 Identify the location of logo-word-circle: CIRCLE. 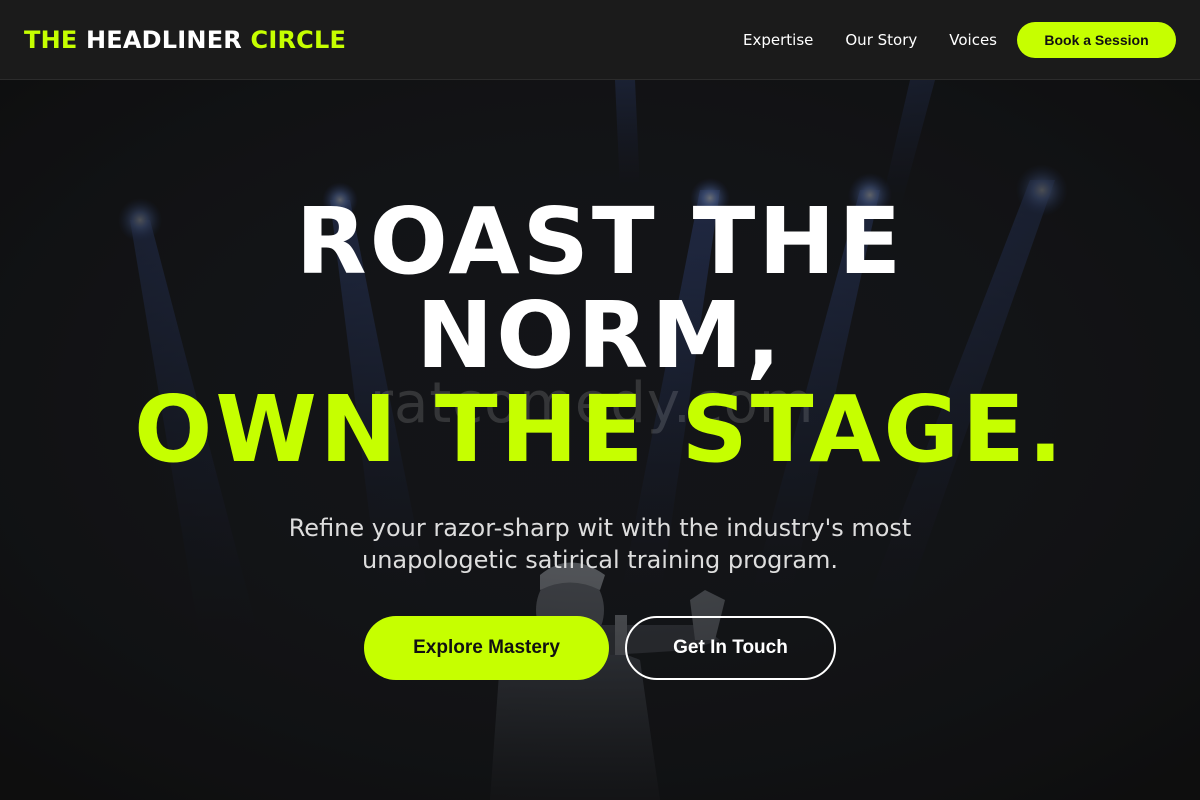
(298, 40).